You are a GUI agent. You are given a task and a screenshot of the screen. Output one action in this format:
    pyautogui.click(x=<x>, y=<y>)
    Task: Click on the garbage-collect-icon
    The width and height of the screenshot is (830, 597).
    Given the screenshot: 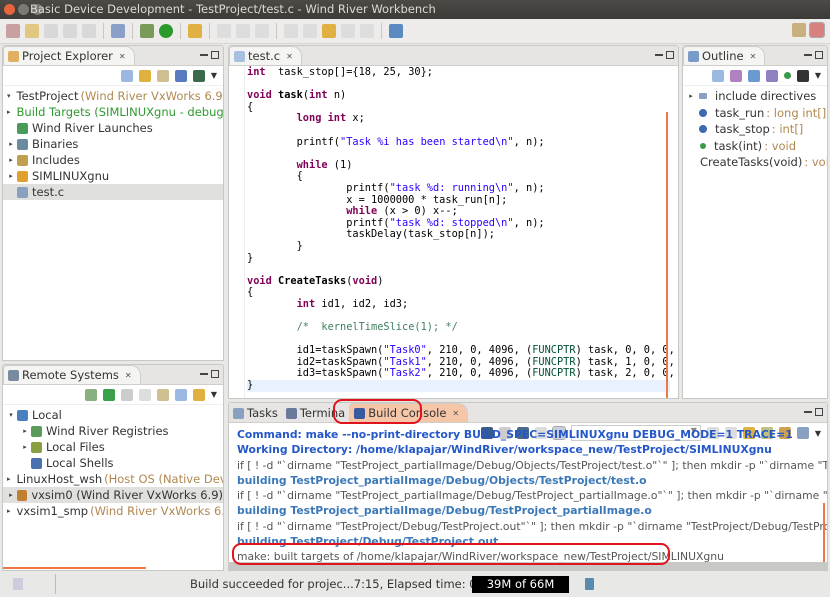 What is the action you would take?
    pyautogui.click(x=589, y=584)
    